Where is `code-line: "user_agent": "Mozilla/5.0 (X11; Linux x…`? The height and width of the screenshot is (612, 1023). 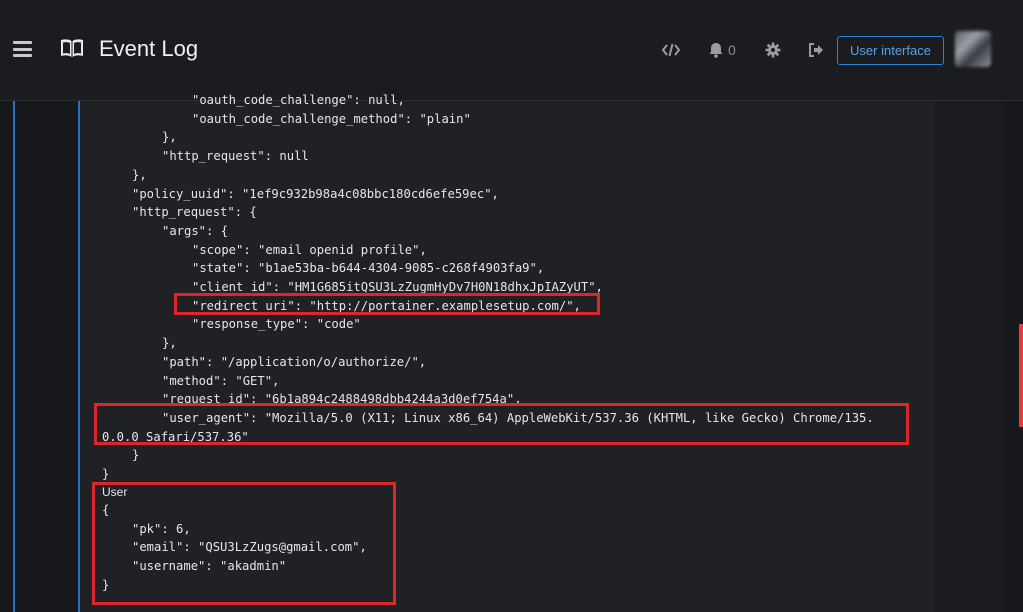
code-line: "user_agent": "Mozilla/5.0 (X11; Linux x… is located at coordinates (518, 417).